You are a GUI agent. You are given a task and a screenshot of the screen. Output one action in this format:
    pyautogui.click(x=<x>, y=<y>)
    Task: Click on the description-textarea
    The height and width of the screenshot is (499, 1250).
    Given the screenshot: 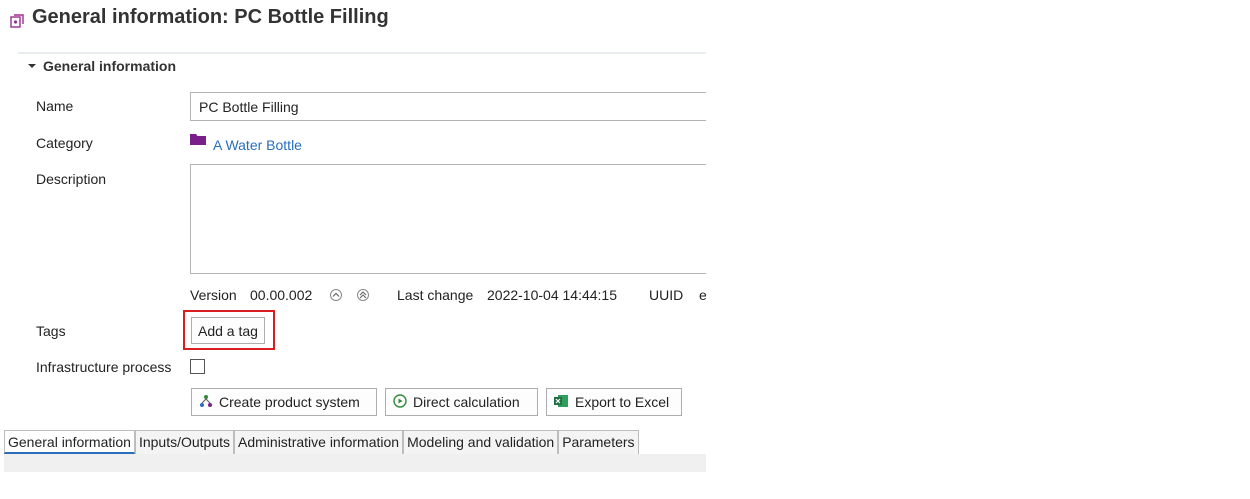 What is the action you would take?
    pyautogui.click(x=448, y=219)
    